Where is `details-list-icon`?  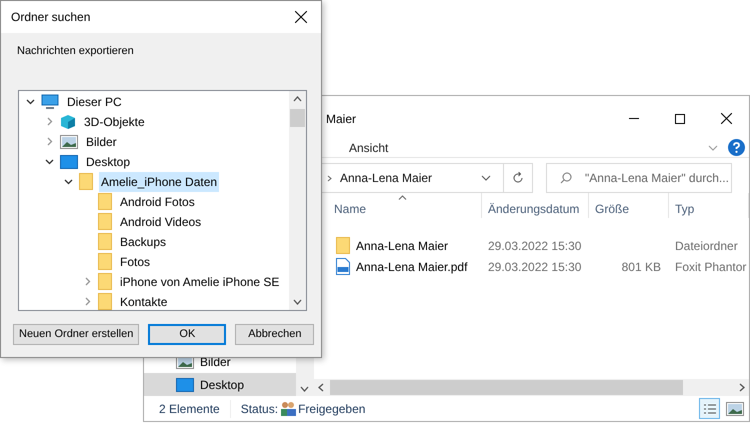 details-list-icon is located at coordinates (709, 408).